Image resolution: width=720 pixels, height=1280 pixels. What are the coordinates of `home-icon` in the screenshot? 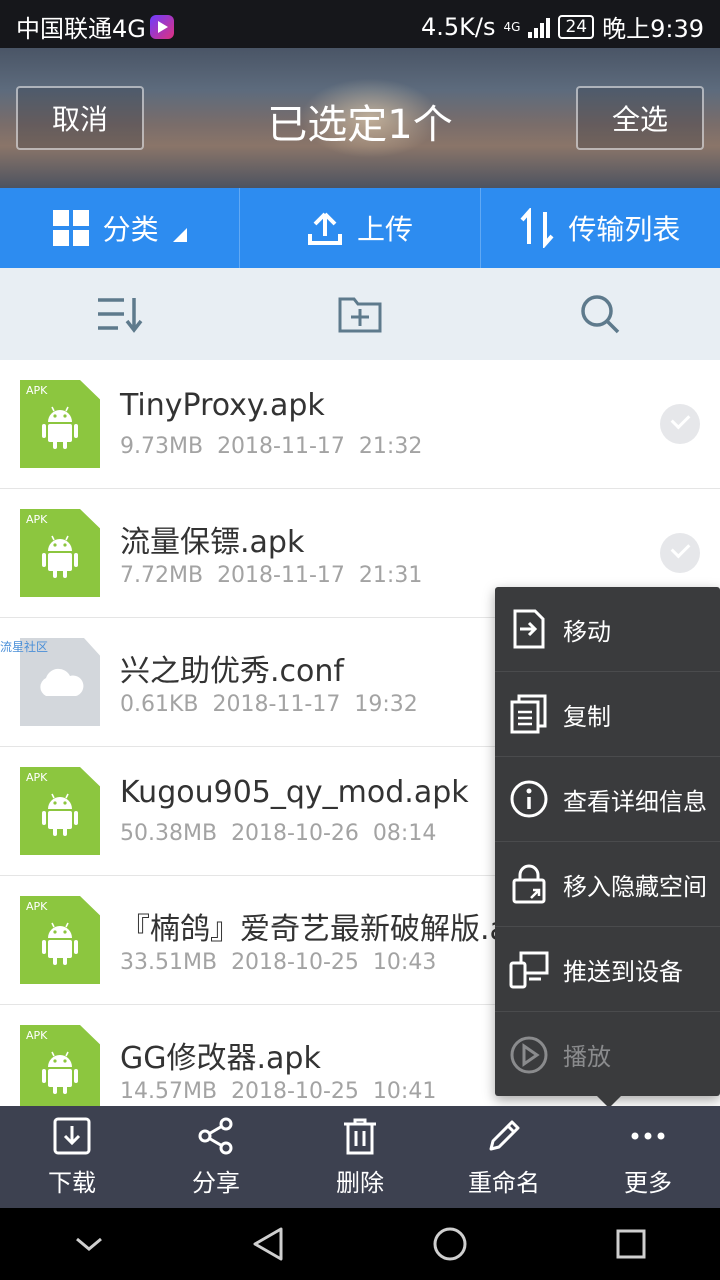 It's located at (450, 1244).